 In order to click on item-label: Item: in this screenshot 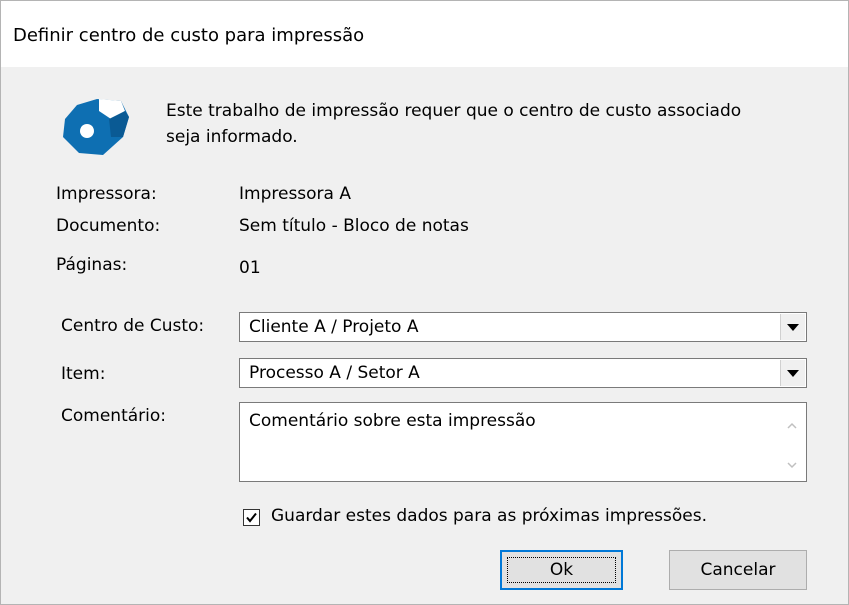, I will do `click(83, 374)`.